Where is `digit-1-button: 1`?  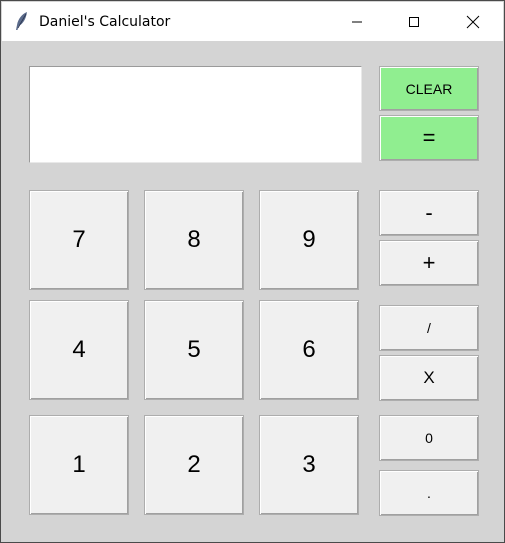 digit-1-button: 1 is located at coordinates (79, 465).